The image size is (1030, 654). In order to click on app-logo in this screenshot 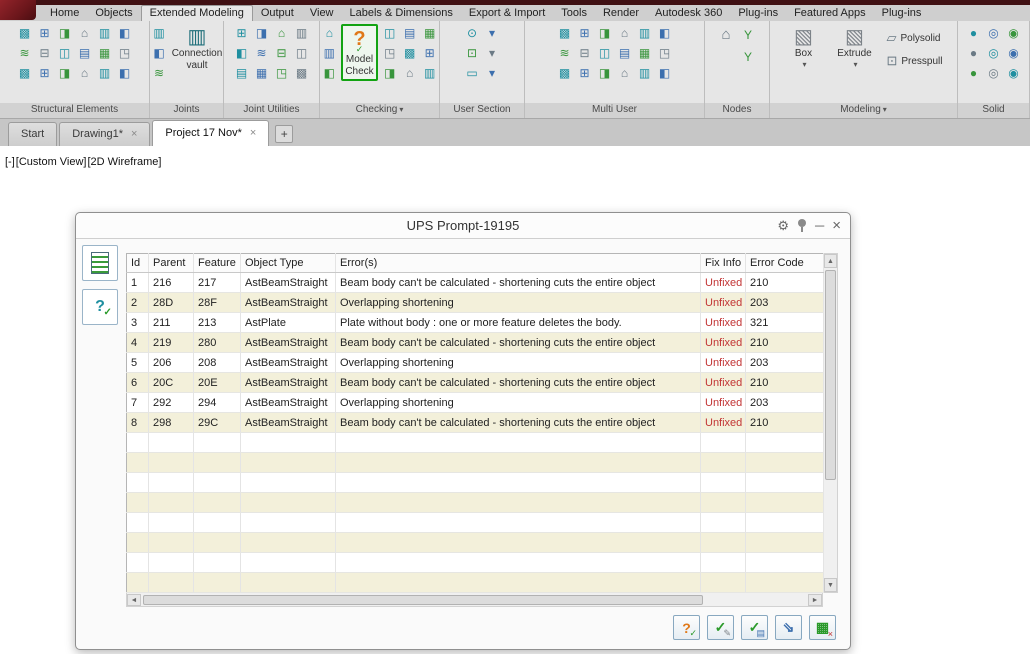, I will do `click(18, 10)`.